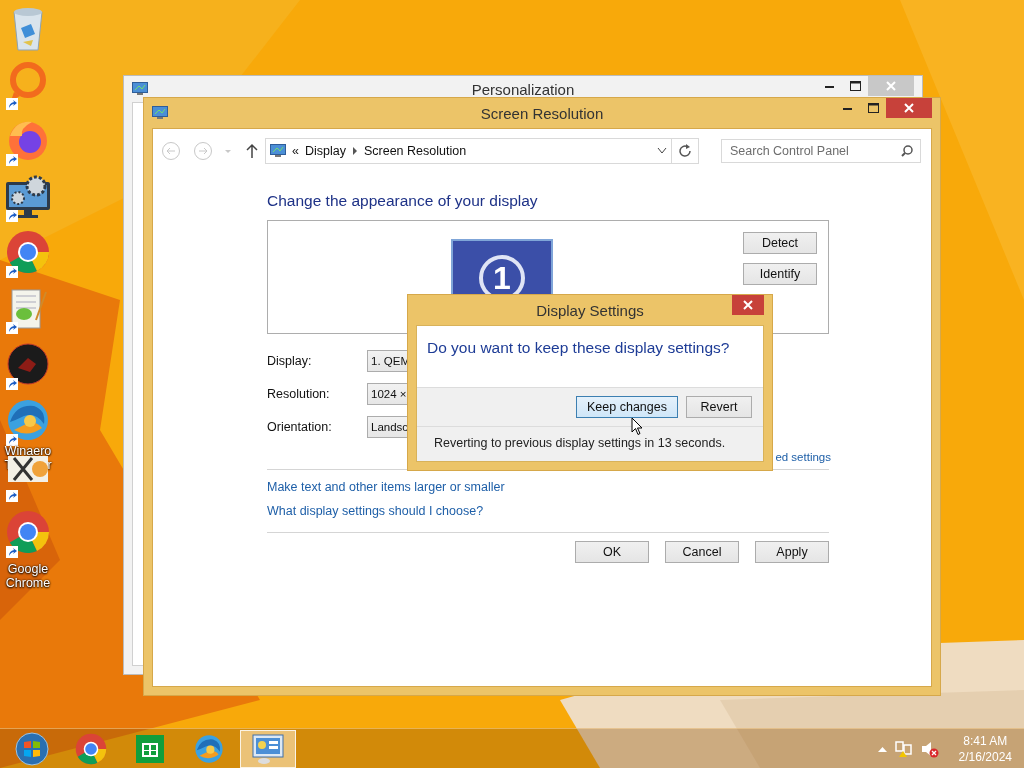  I want to click on tray-caret-icon, so click(882, 748).